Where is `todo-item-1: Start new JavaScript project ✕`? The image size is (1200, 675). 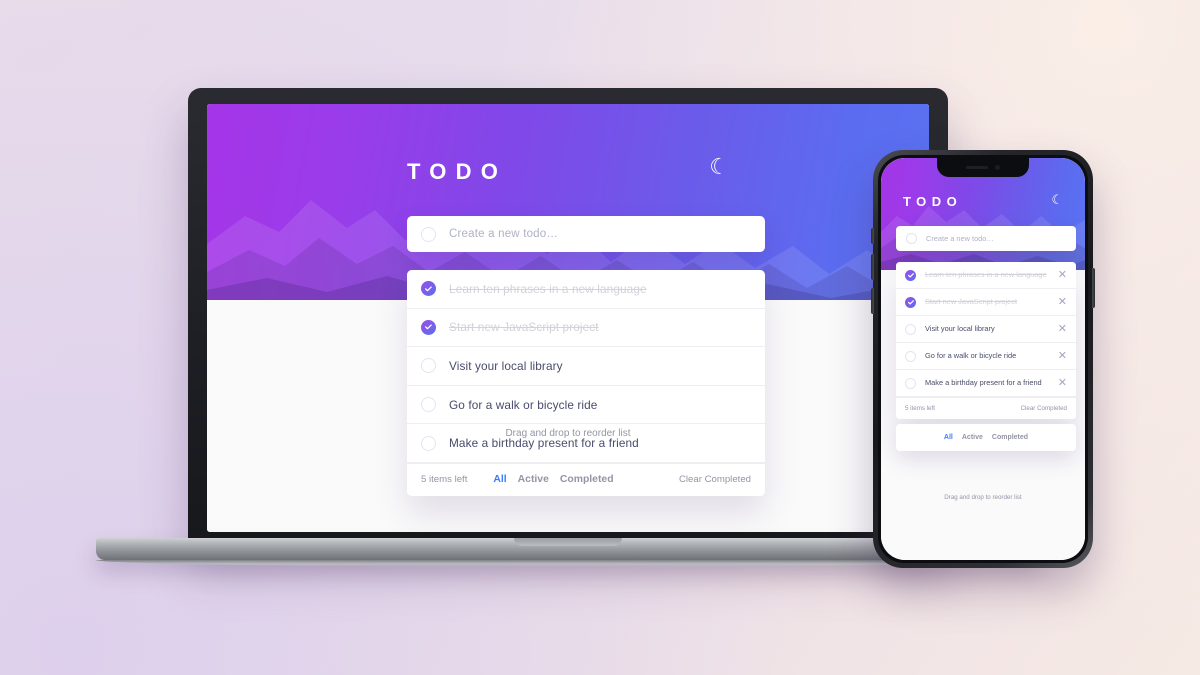 todo-item-1: Start new JavaScript project ✕ is located at coordinates (986, 302).